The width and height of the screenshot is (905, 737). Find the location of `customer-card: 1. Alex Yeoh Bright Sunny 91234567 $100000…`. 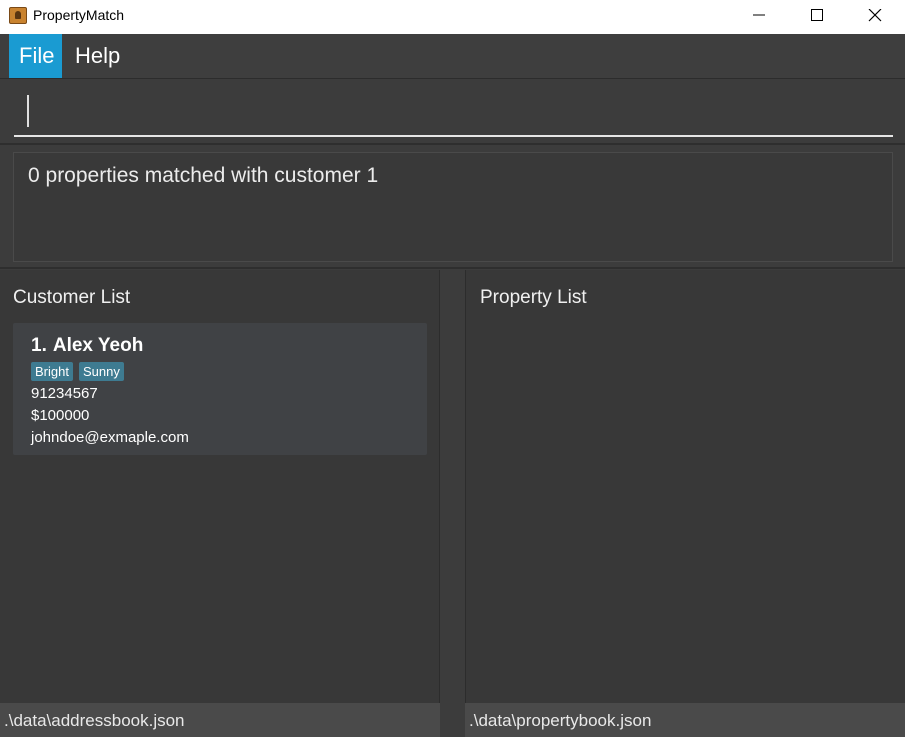

customer-card: 1. Alex Yeoh Bright Sunny 91234567 $100000… is located at coordinates (220, 389).